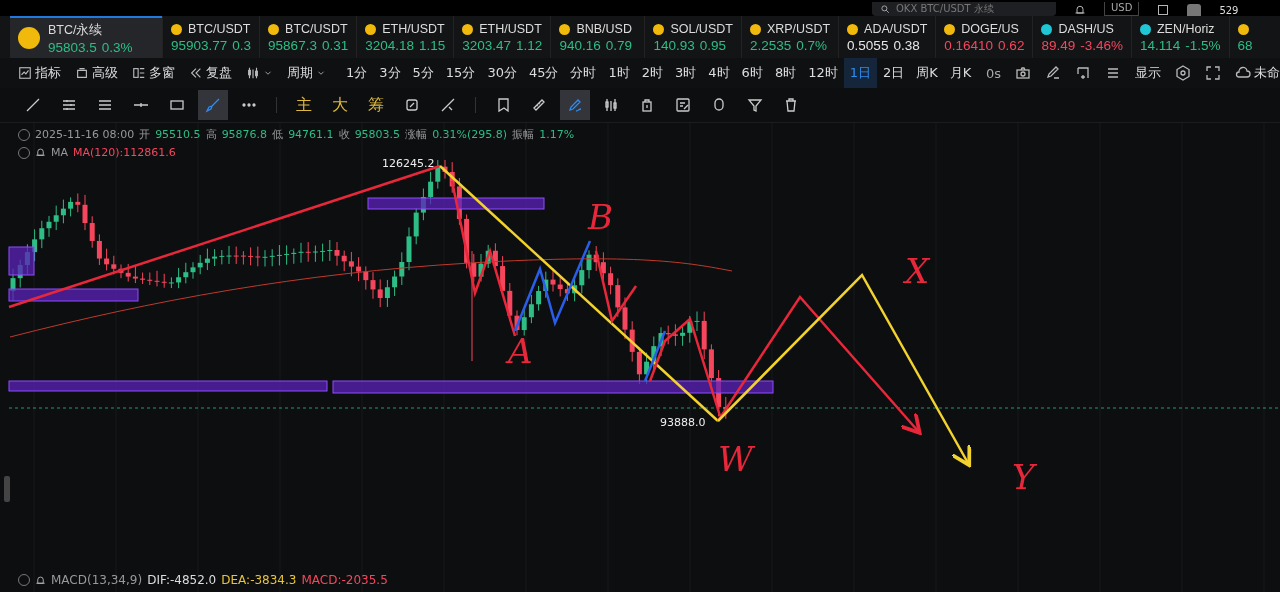  I want to click on indicator-tool: 主, so click(304, 105).